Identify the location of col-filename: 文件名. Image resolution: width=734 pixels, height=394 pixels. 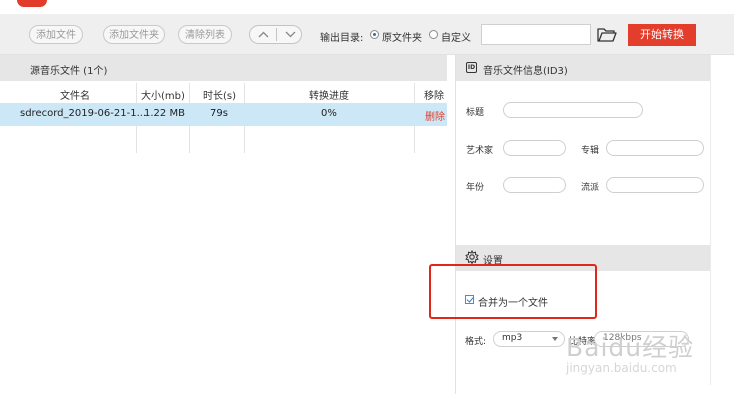
(75, 94).